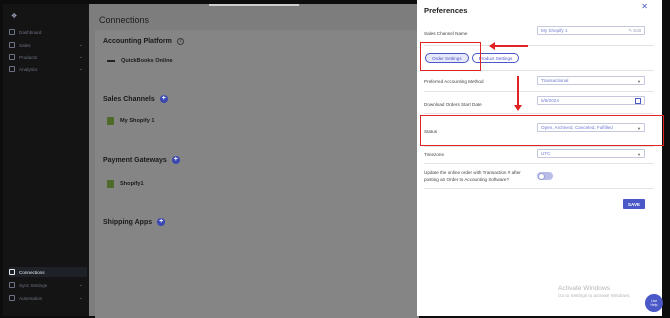  Describe the element at coordinates (591, 30) in the screenshot. I see `sales-channel-name-field: My Shopify 1 ✎ Edit` at that location.